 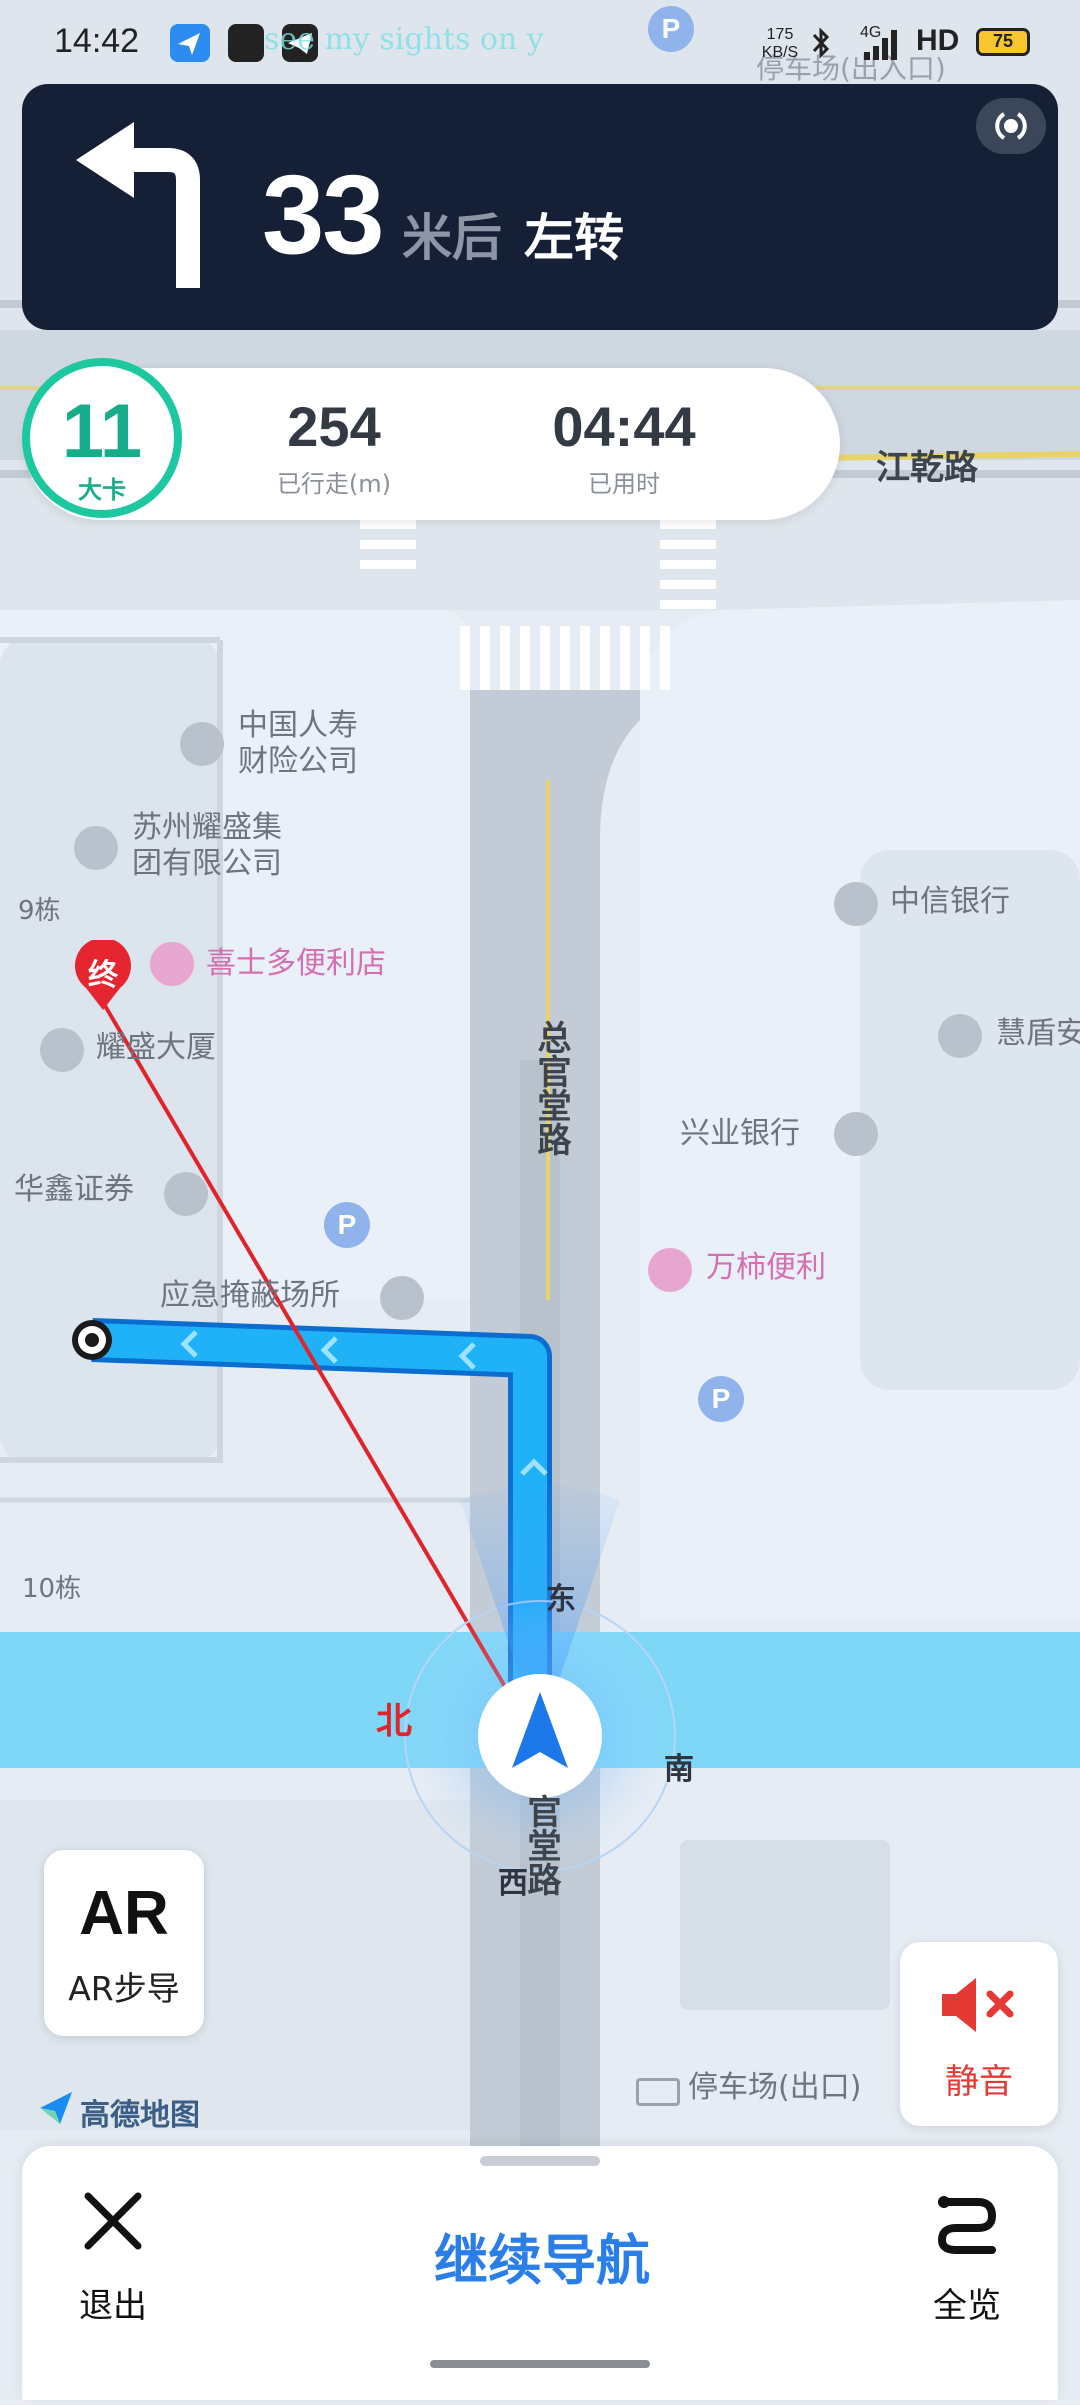 I want to click on broadcast-icon, so click(x=1011, y=126).